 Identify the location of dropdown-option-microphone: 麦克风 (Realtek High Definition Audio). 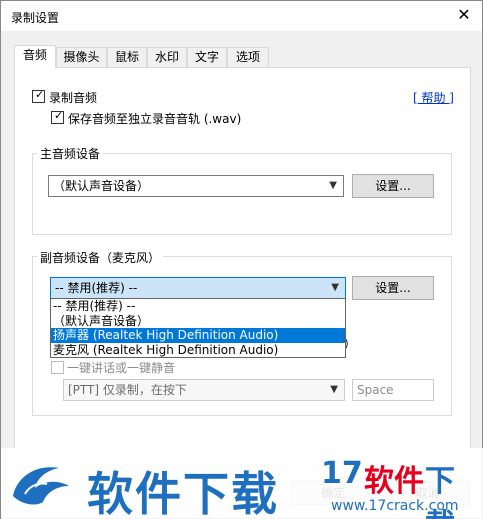
(198, 350).